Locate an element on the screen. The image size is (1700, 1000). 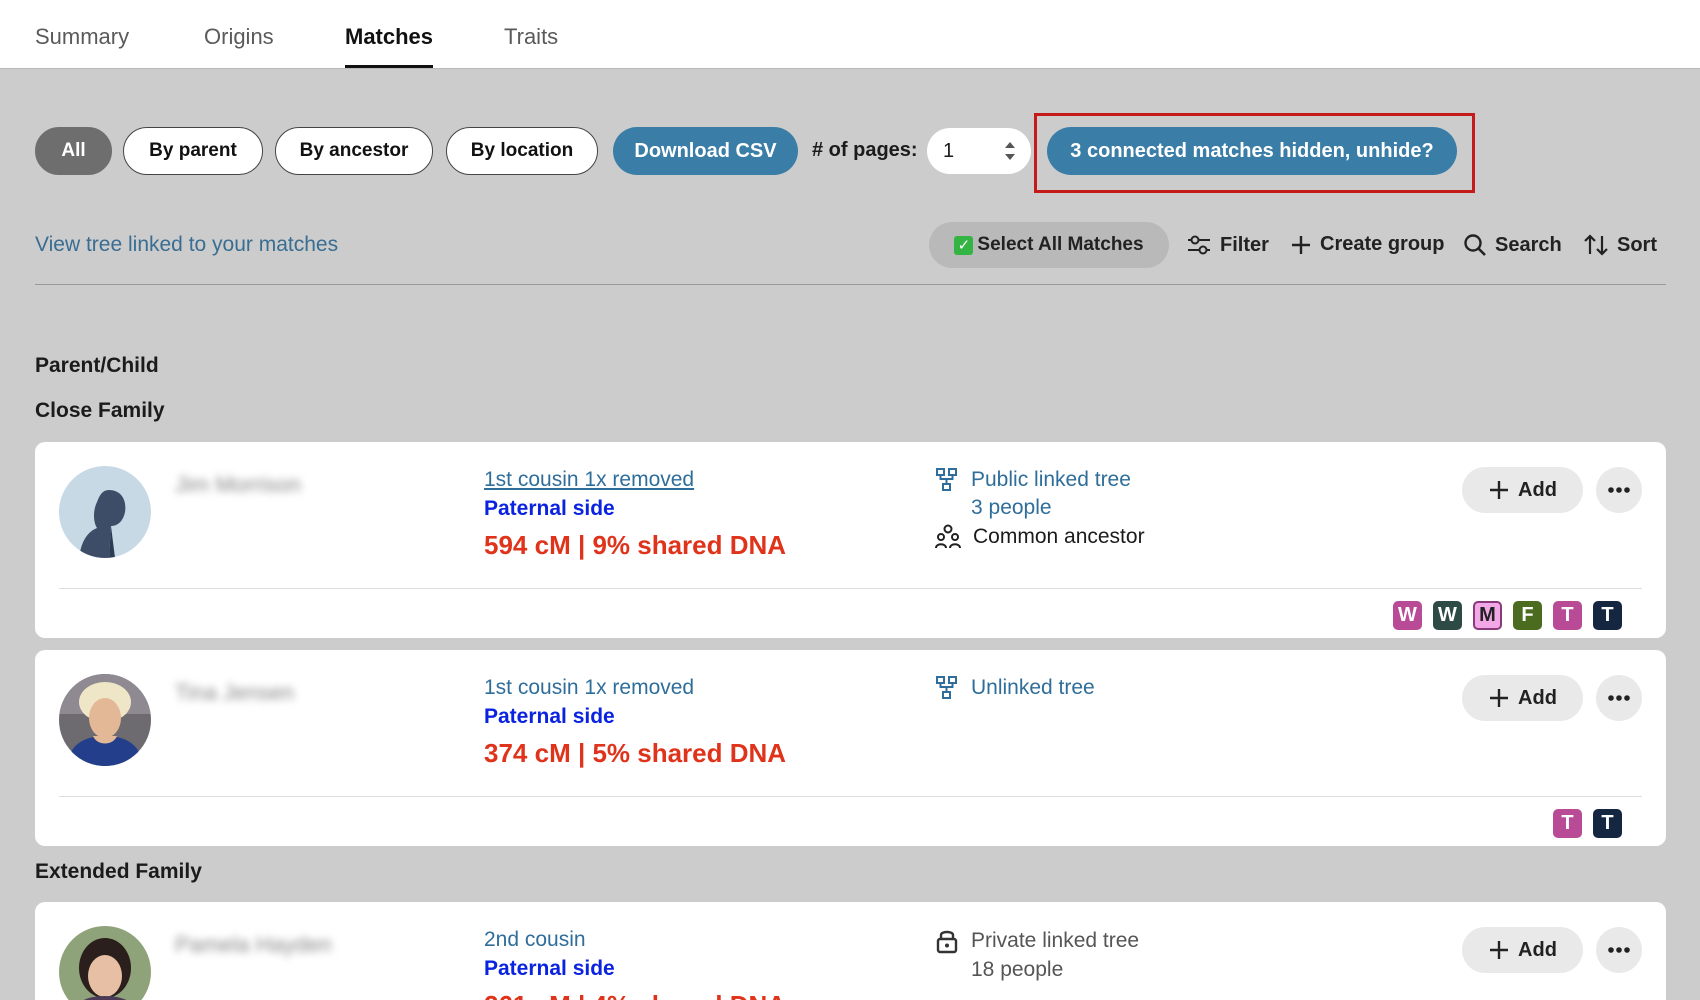
pages-value: 1 is located at coordinates (949, 150).